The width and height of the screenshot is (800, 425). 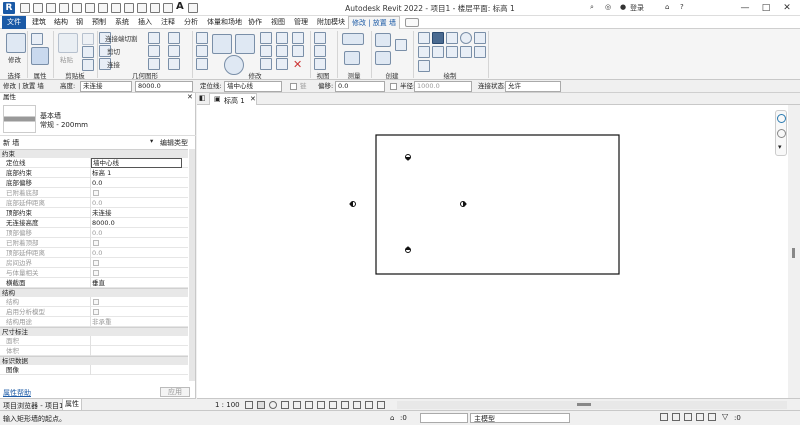 What do you see at coordinates (309, 405) in the screenshot?
I see `show-crop-icon` at bounding box center [309, 405].